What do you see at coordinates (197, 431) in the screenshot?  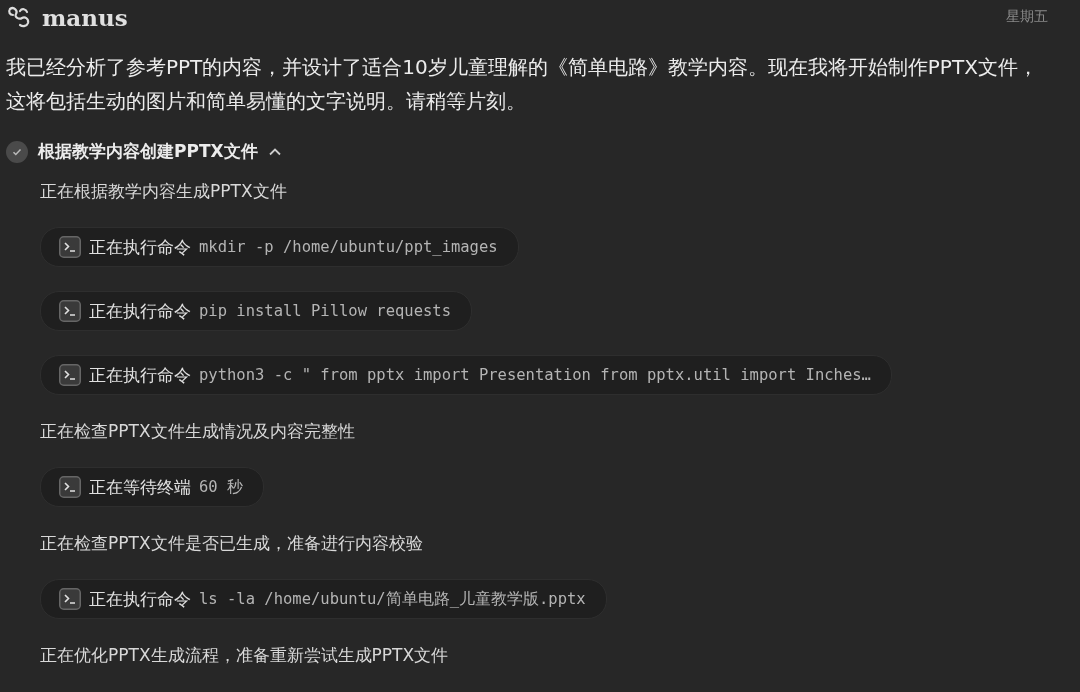 I see `step-text: 正在检查PPTX文件生成情况及内容完整性` at bounding box center [197, 431].